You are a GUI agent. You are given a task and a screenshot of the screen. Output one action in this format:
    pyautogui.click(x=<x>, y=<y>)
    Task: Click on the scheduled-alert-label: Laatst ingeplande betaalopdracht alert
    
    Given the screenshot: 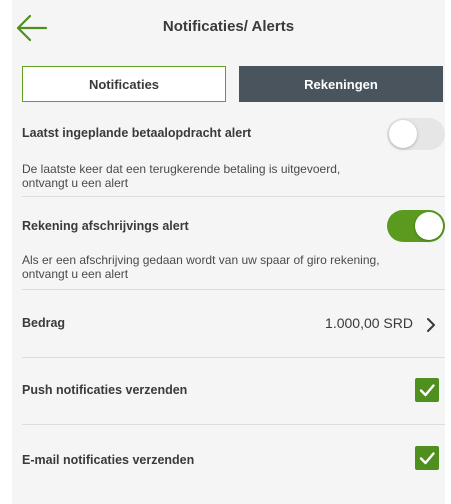 What is the action you would take?
    pyautogui.click(x=137, y=133)
    